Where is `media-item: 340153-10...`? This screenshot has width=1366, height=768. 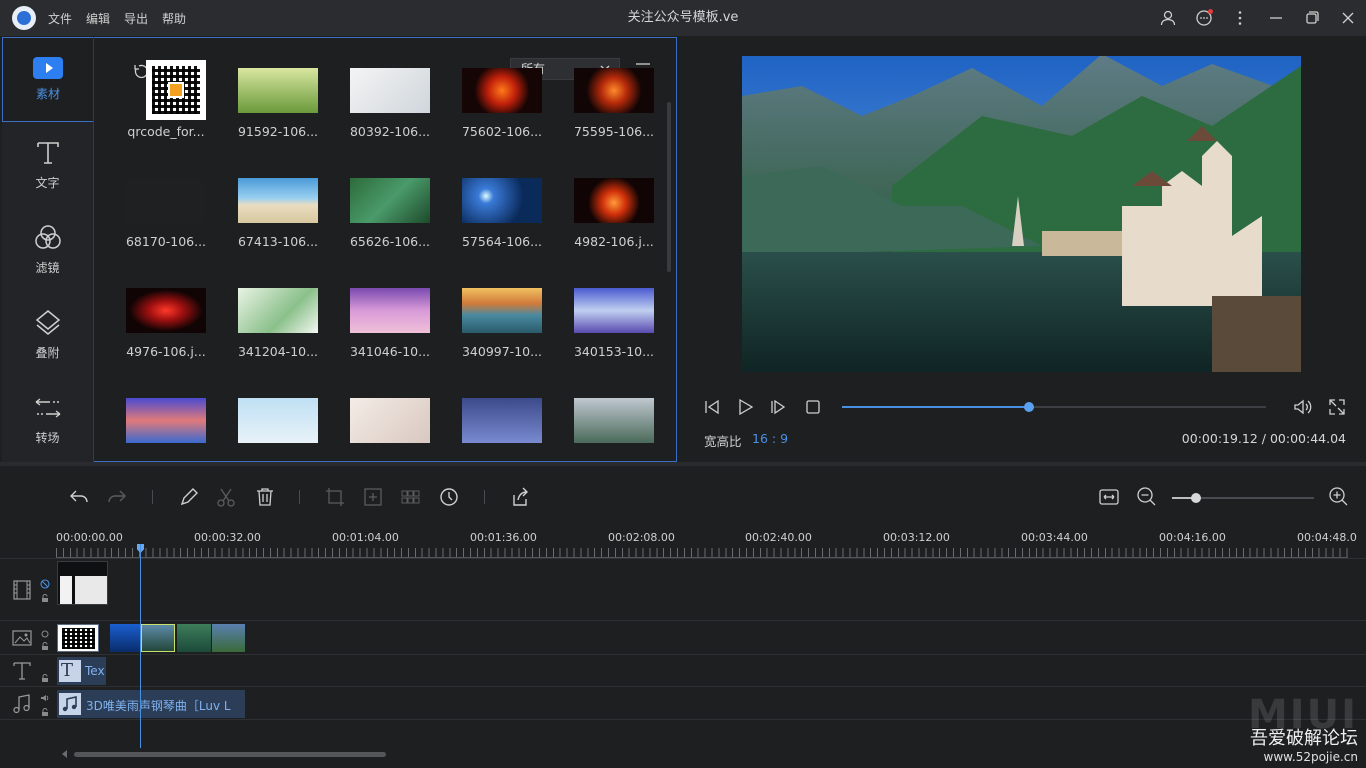 media-item: 340153-10... is located at coordinates (614, 338).